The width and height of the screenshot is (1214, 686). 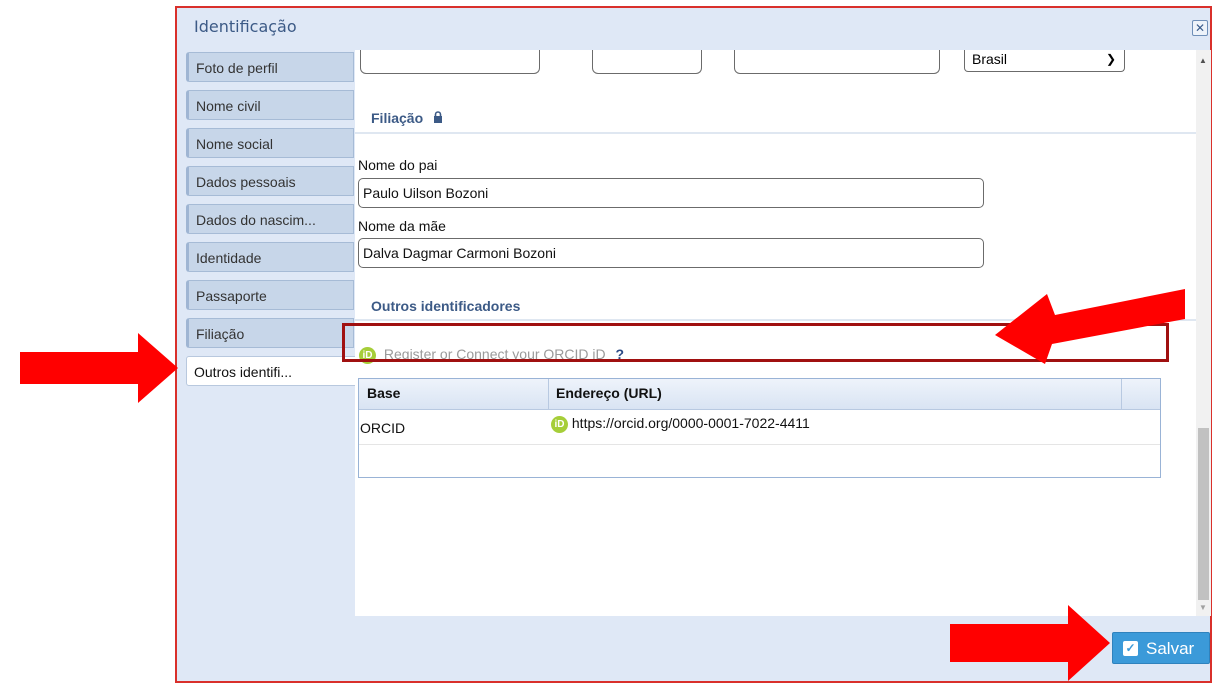 I want to click on mother-name-label: Nome da mãe, so click(x=402, y=226).